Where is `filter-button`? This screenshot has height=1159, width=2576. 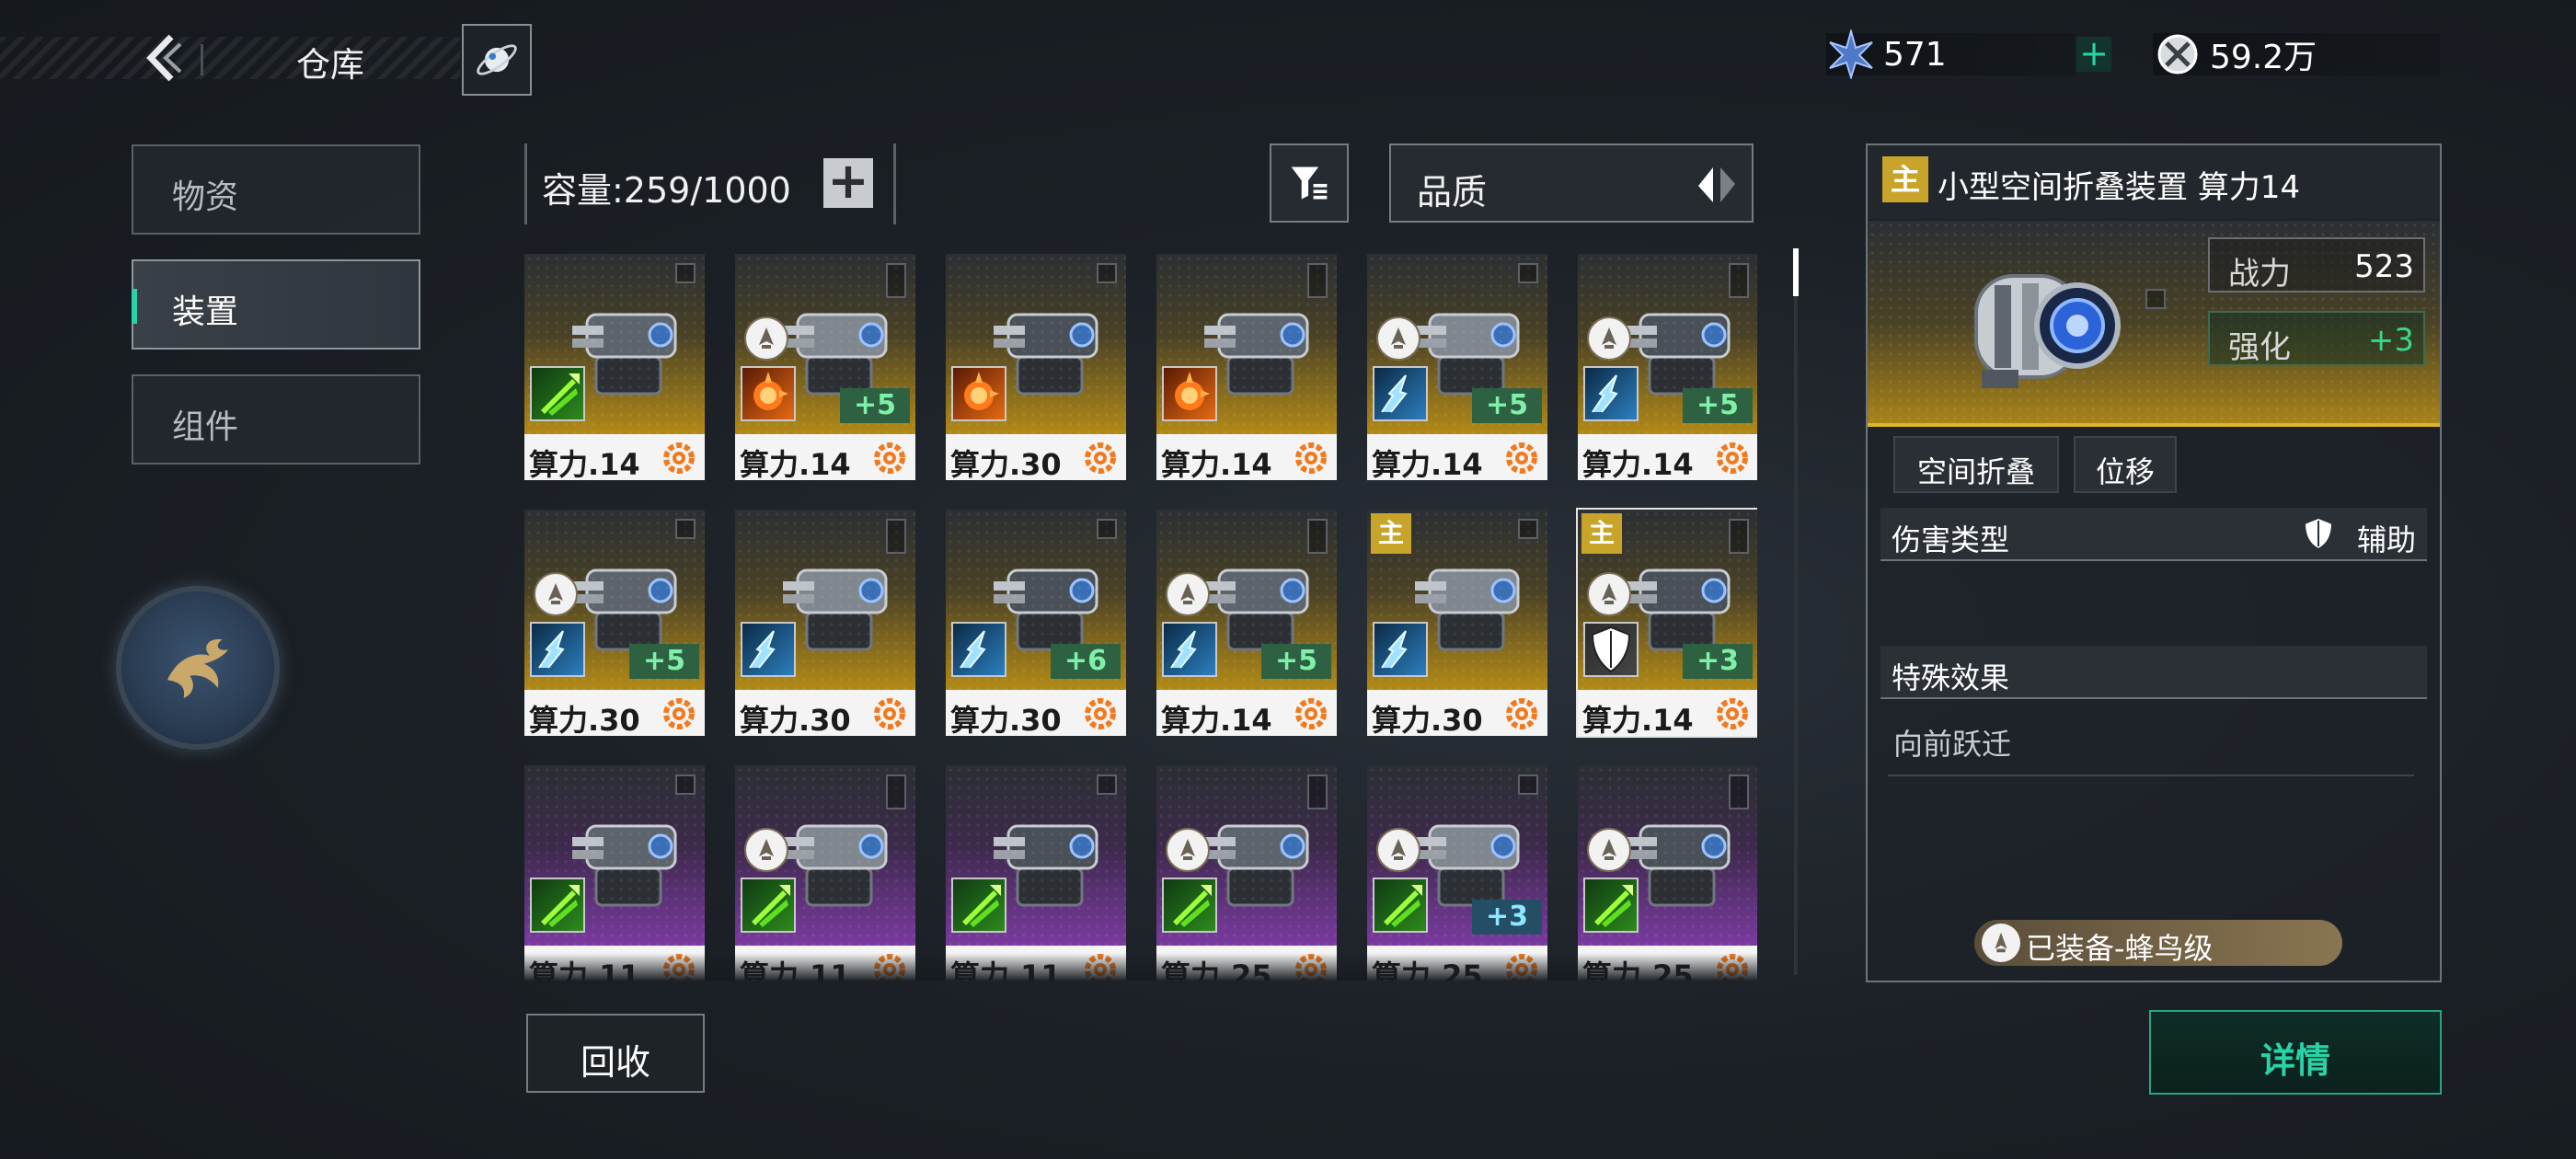 filter-button is located at coordinates (1309, 183).